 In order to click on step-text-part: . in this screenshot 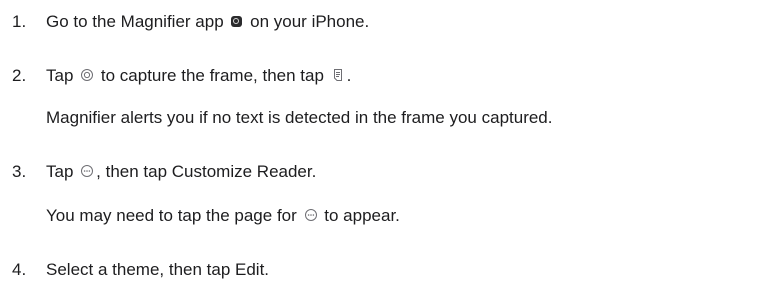, I will do `click(349, 75)`.